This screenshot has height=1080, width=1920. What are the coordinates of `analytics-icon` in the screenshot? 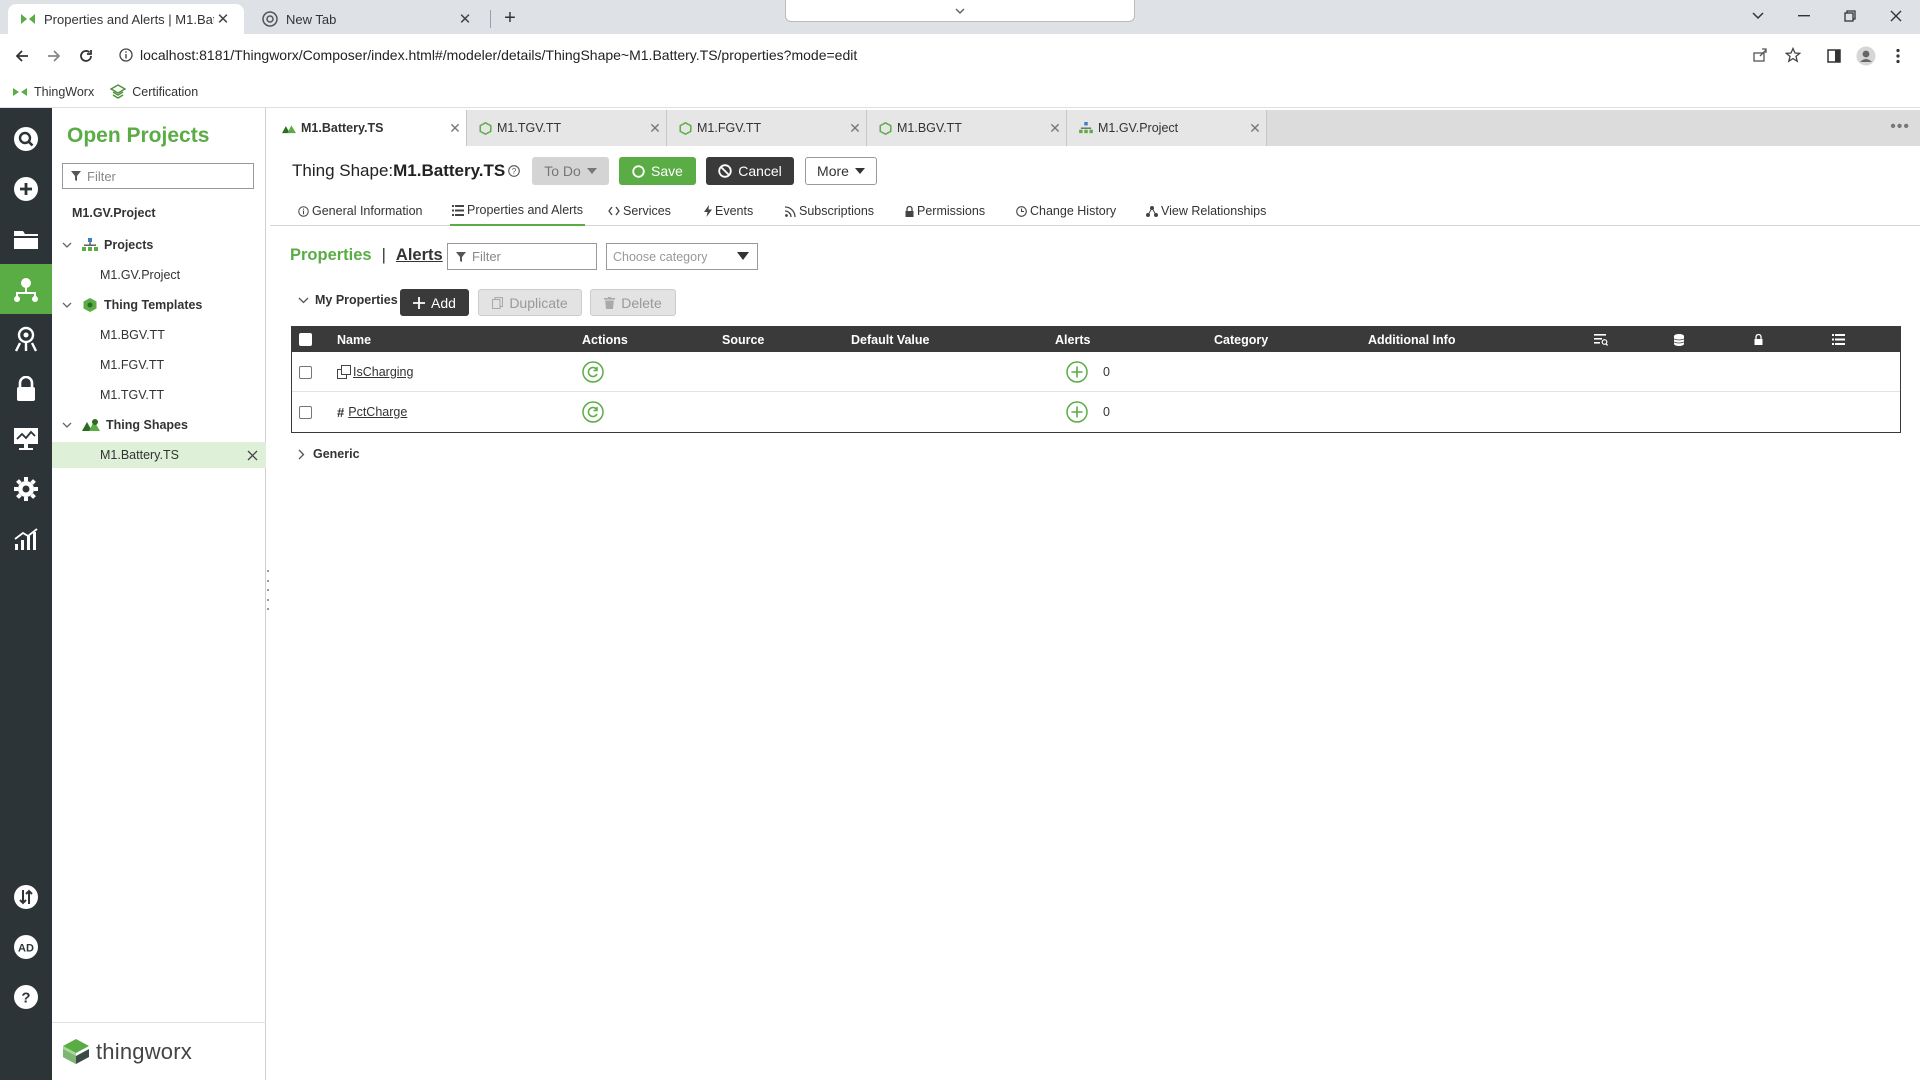 It's located at (26, 539).